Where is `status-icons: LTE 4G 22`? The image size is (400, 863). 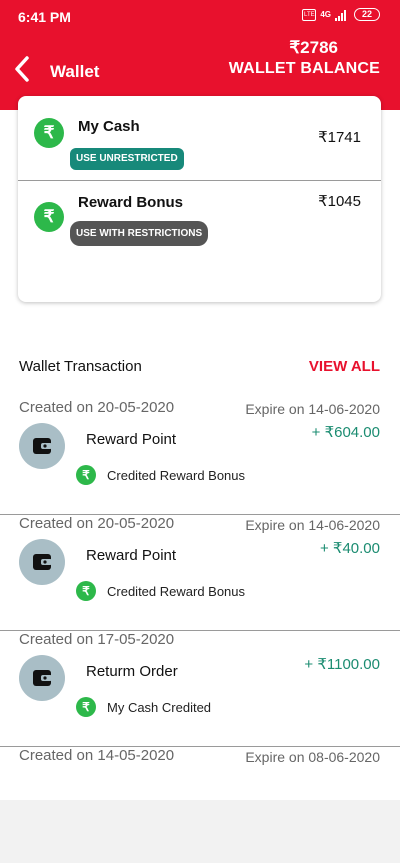 status-icons: LTE 4G 22 is located at coordinates (341, 14).